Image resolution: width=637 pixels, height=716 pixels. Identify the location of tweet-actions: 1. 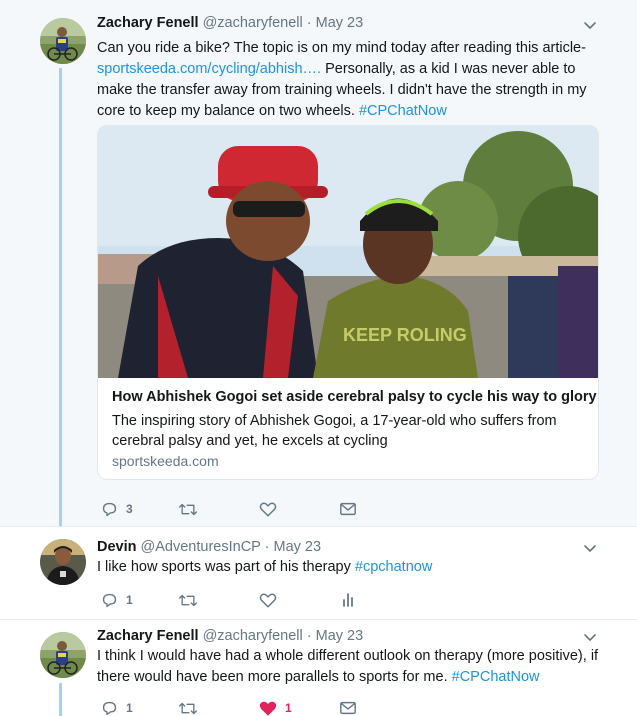
(347, 600).